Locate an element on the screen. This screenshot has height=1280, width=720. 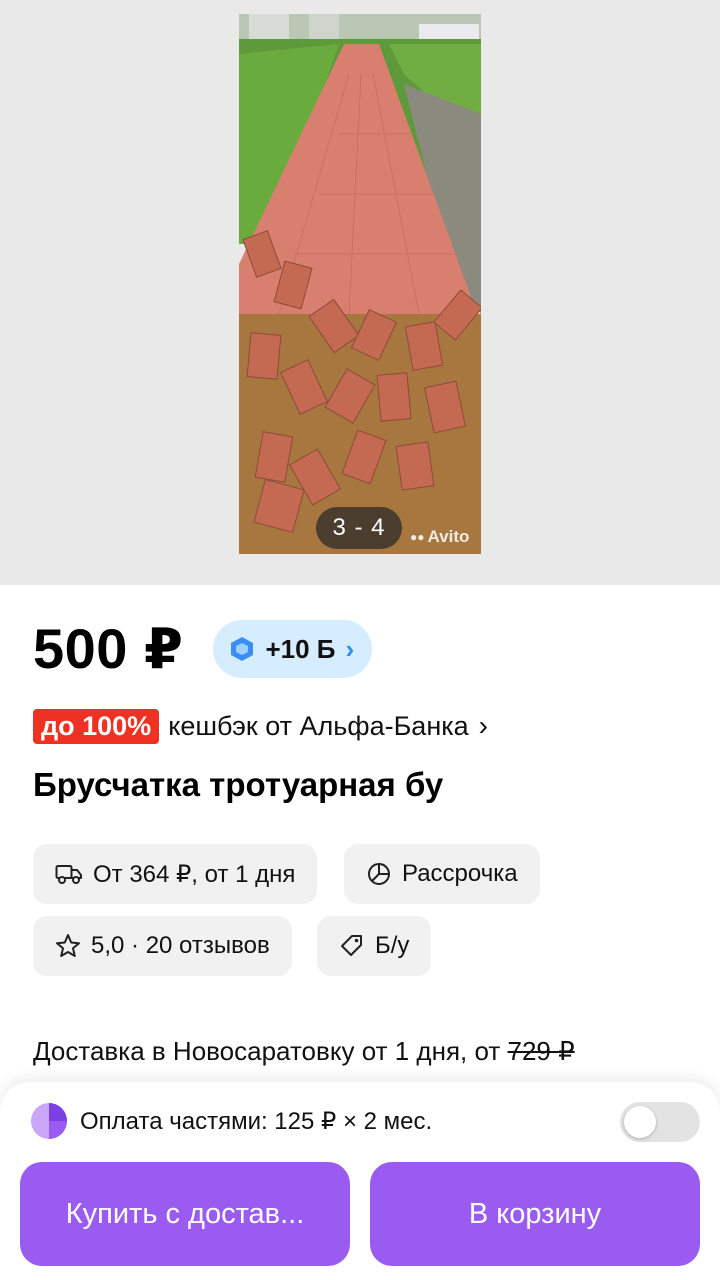
pie-chart-icon is located at coordinates (379, 874).